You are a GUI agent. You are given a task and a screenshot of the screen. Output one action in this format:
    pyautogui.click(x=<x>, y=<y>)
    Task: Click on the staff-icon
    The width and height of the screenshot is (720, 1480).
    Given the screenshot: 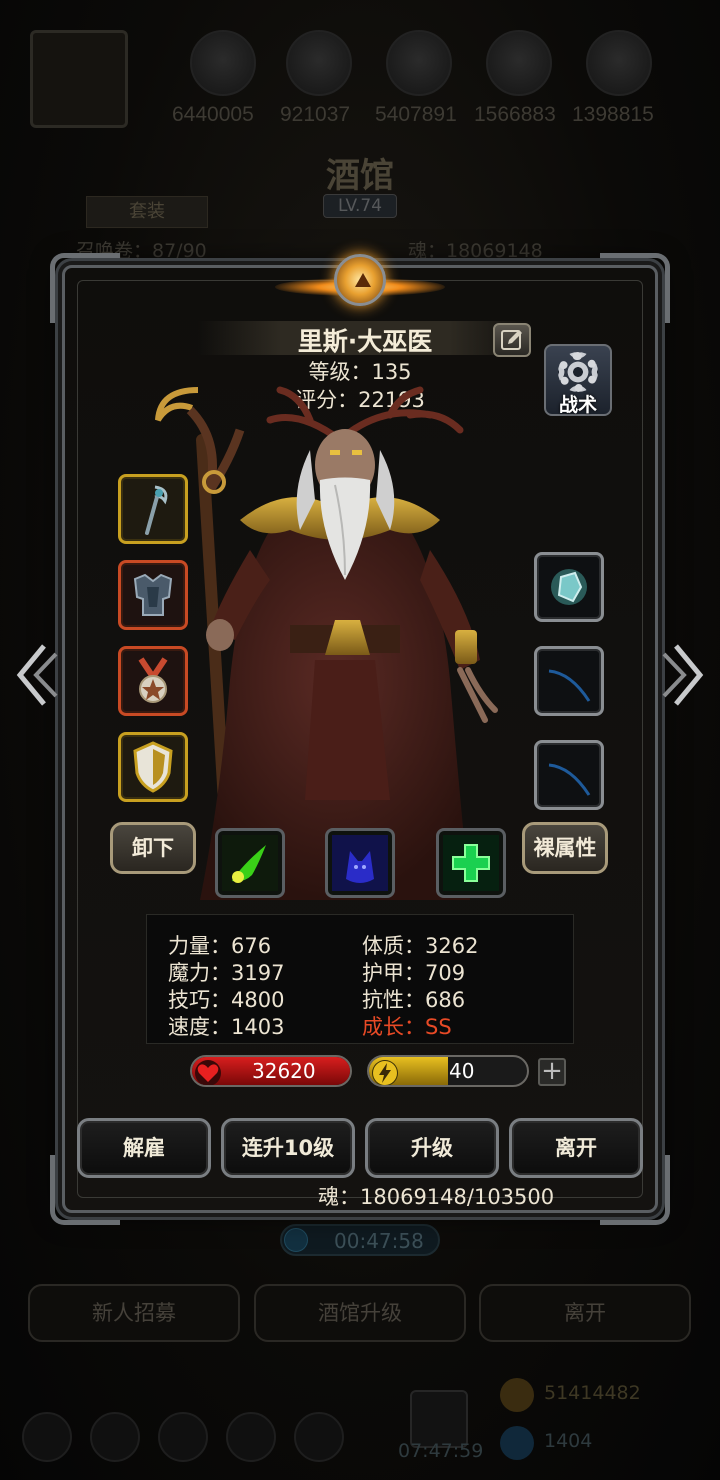 What is the action you would take?
    pyautogui.click(x=156, y=510)
    